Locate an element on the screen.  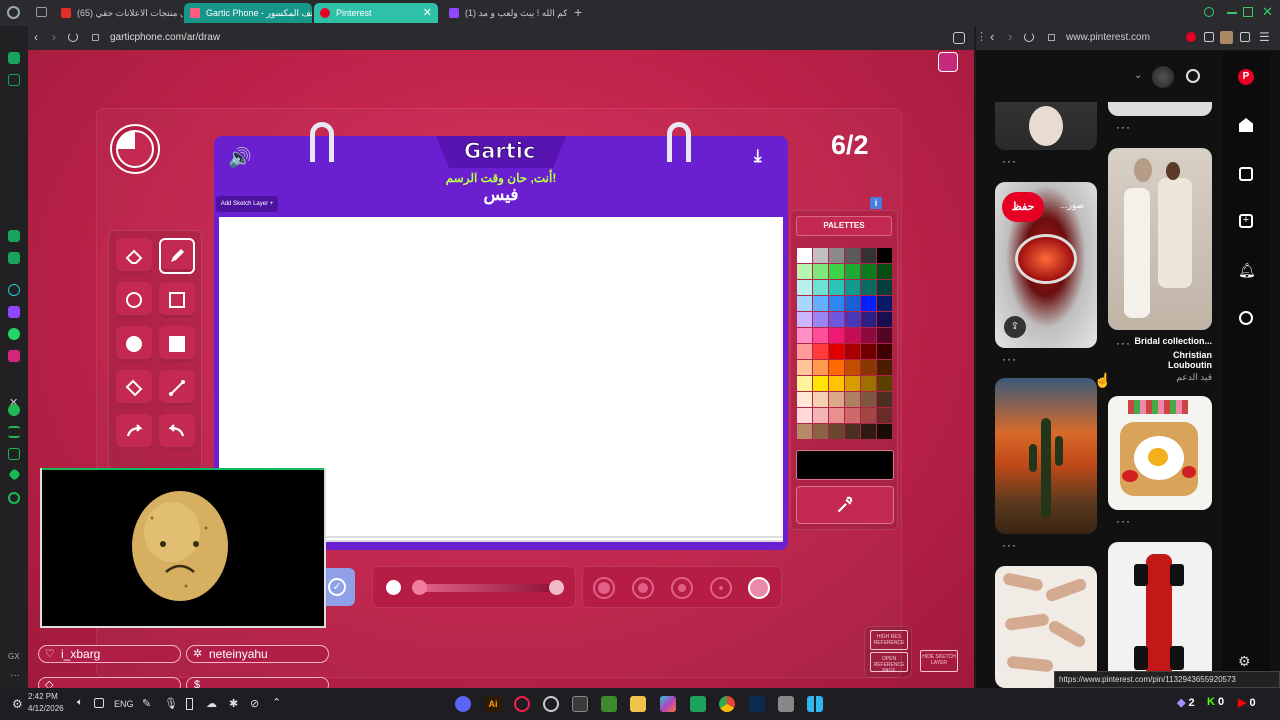
taskbar-time: 2:42 PM is located at coordinates (43, 696).